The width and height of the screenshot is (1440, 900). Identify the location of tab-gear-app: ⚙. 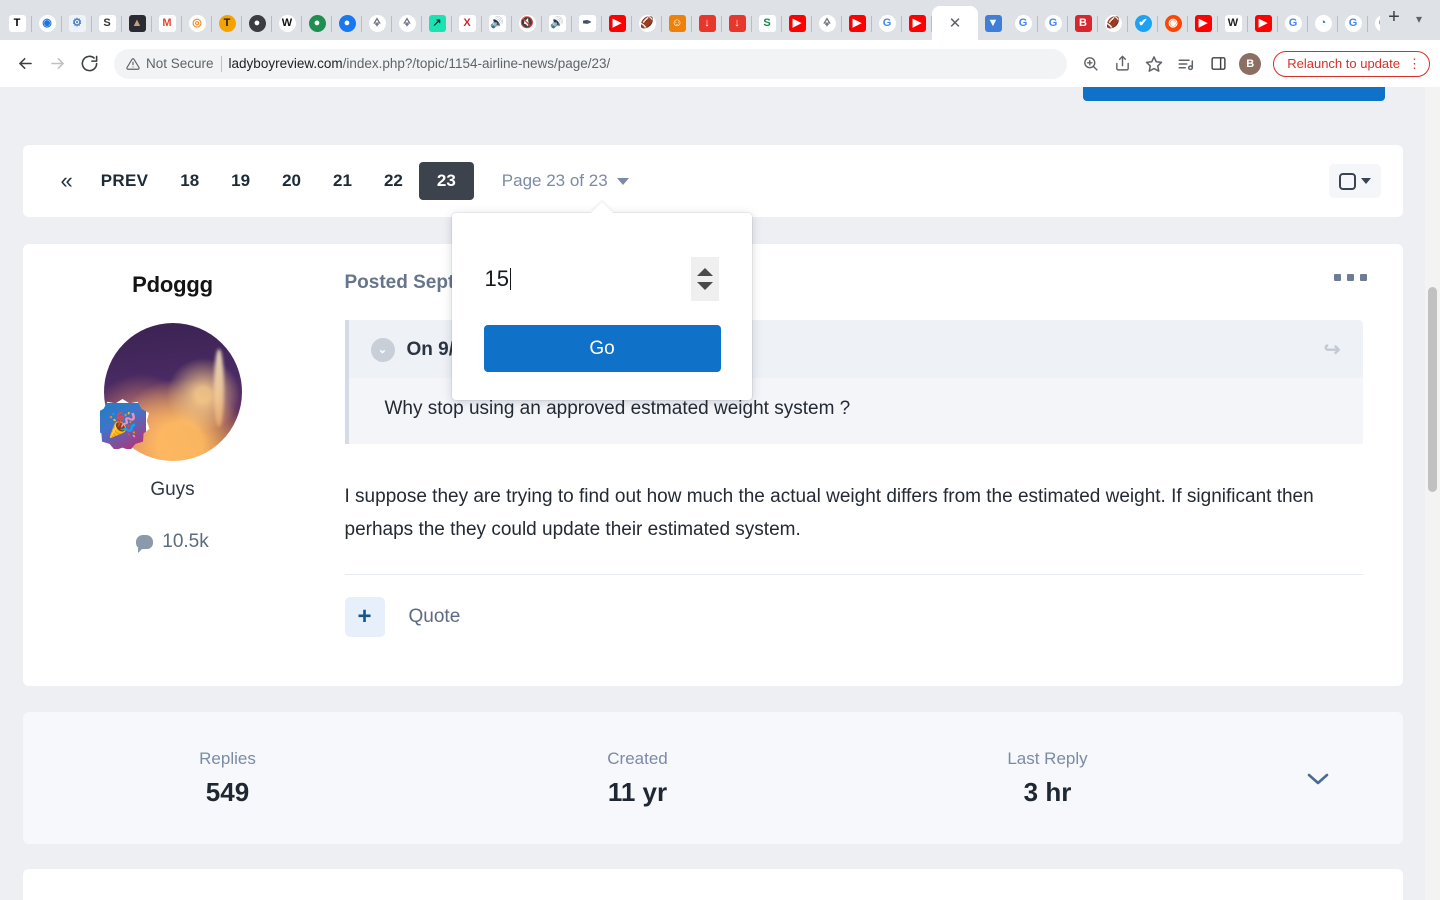
(77, 23).